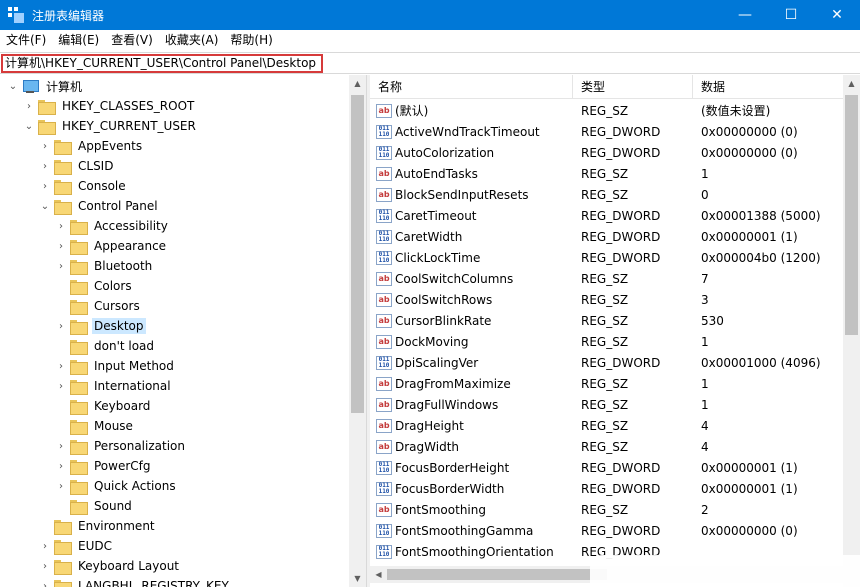  I want to click on menu-edit: 编辑(E), so click(78, 40).